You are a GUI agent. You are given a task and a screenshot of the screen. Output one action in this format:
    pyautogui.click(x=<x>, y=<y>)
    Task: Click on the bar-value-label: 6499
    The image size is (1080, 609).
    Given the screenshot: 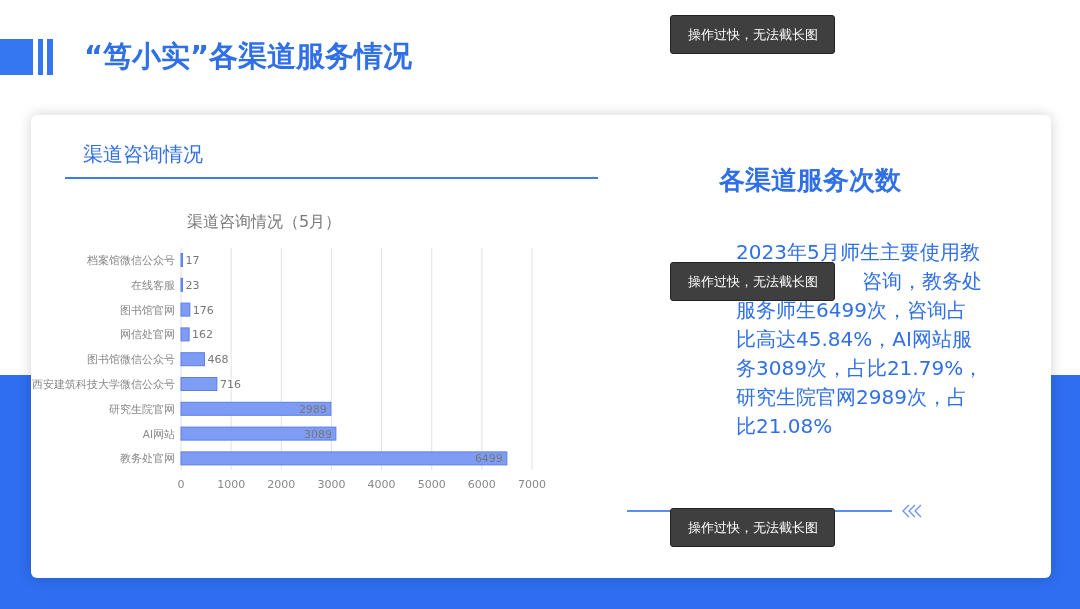 What is the action you would take?
    pyautogui.click(x=488, y=459)
    